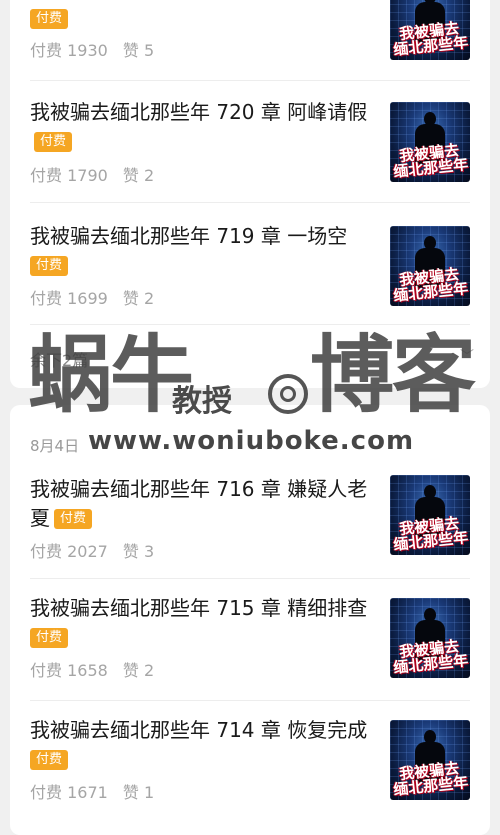  I want to click on article-item: 付费 付费 1930 赞 5 我被骗去 缅北那些年, so click(250, 40).